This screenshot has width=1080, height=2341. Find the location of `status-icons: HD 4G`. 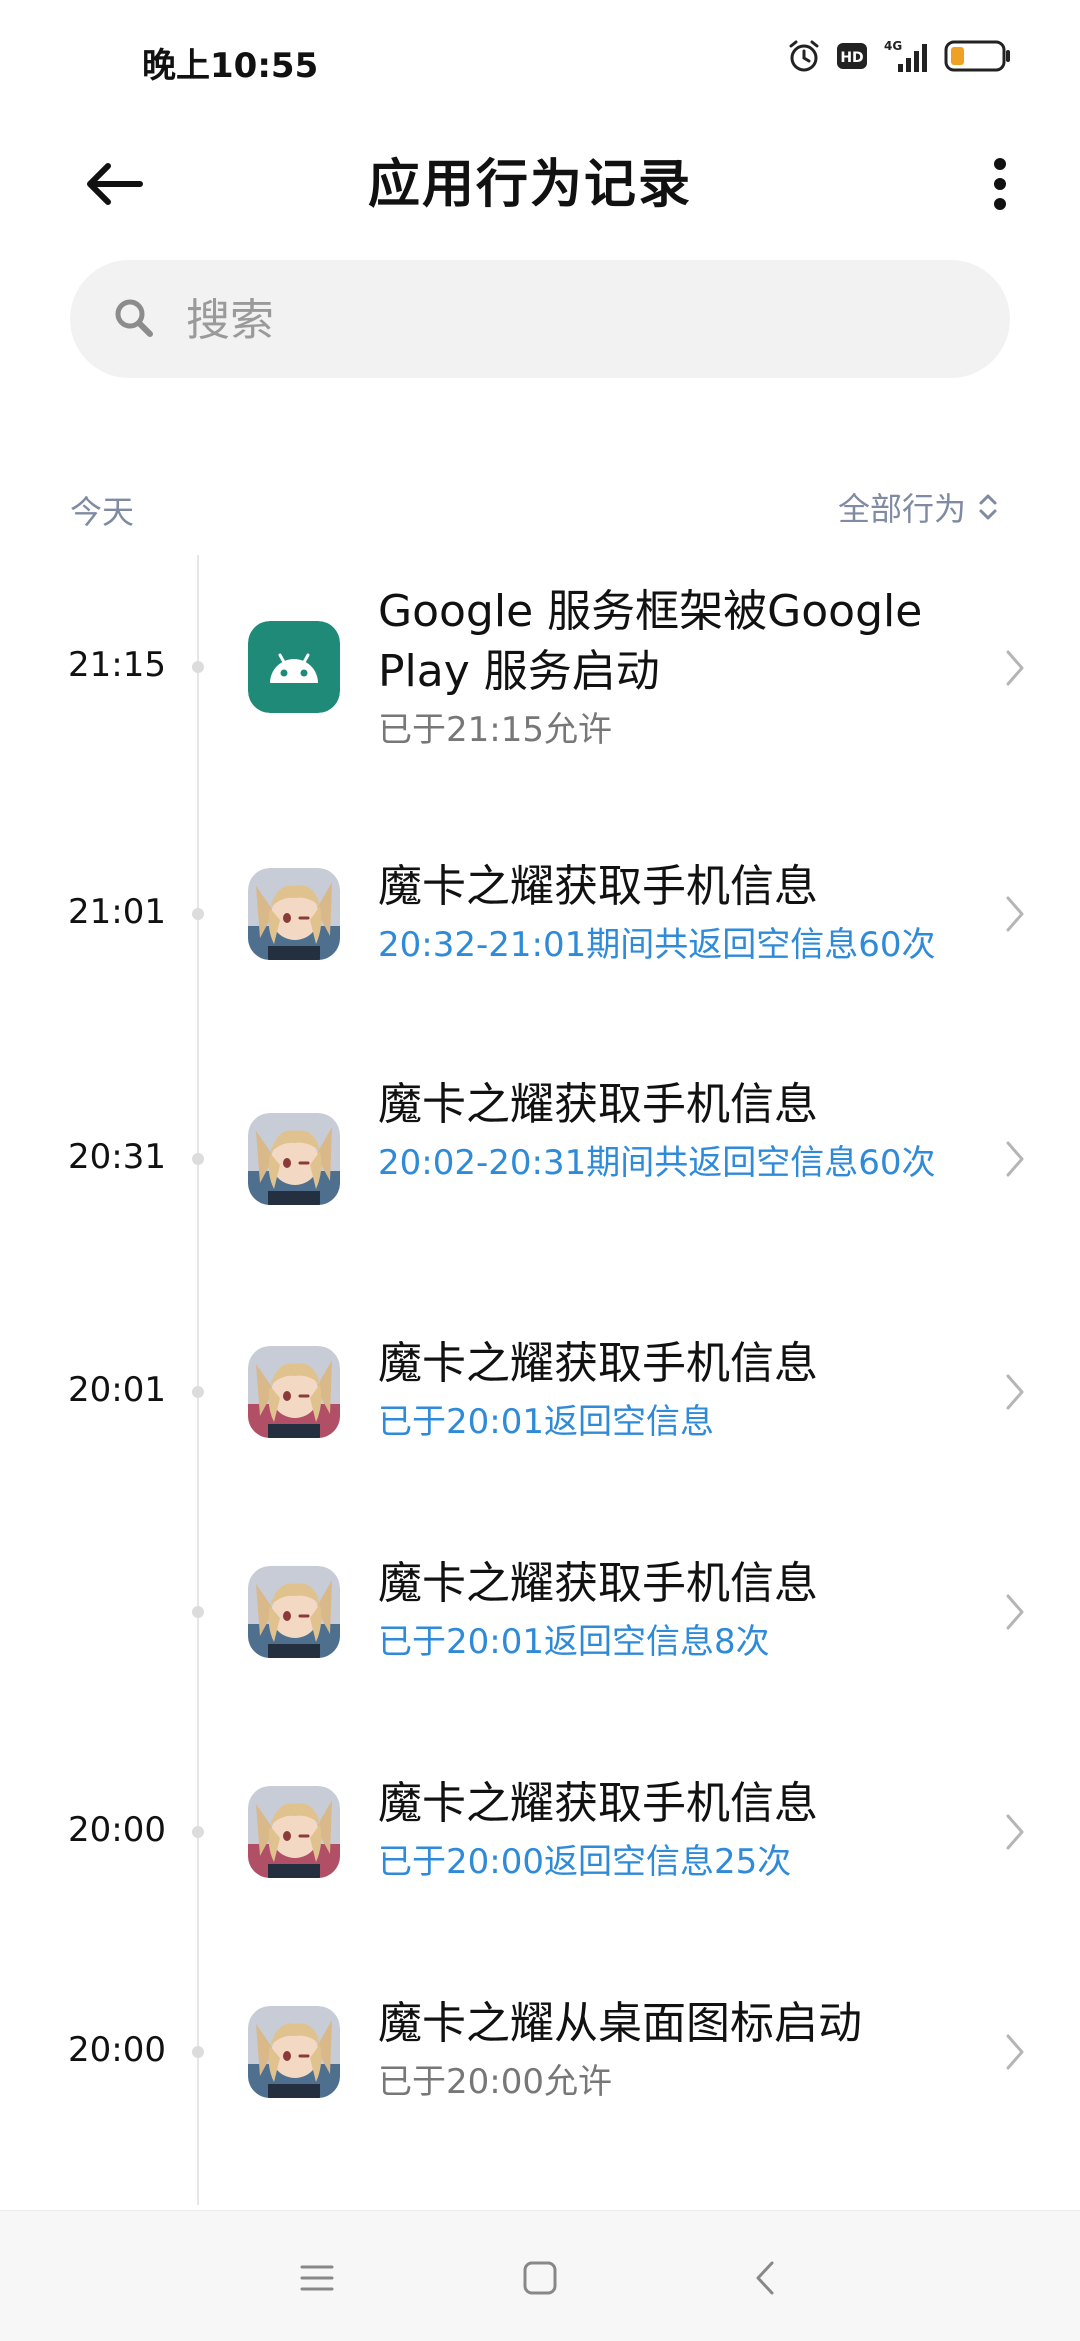

status-icons: HD 4G is located at coordinates (899, 58).